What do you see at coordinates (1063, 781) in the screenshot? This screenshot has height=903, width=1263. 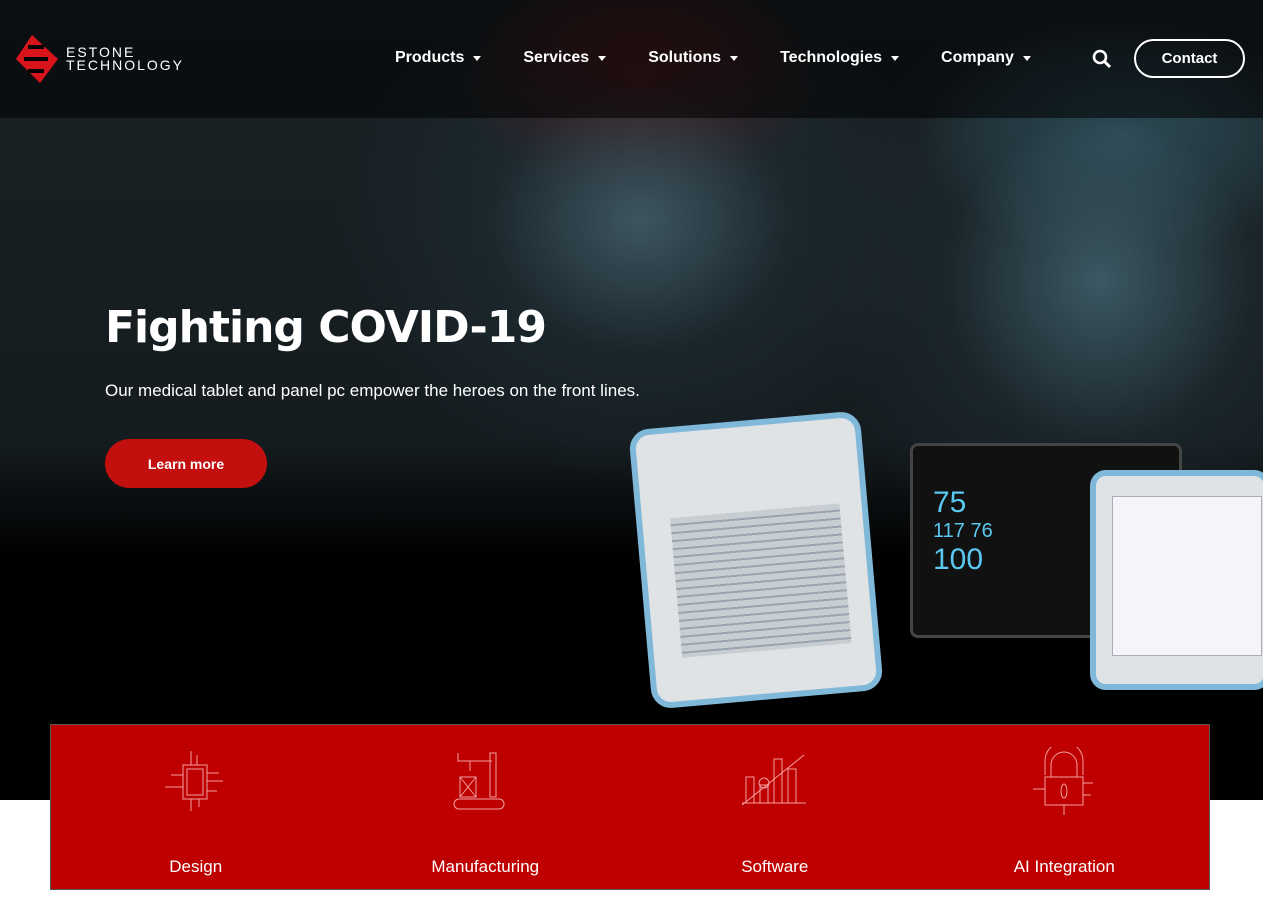 I see `lock-icon` at bounding box center [1063, 781].